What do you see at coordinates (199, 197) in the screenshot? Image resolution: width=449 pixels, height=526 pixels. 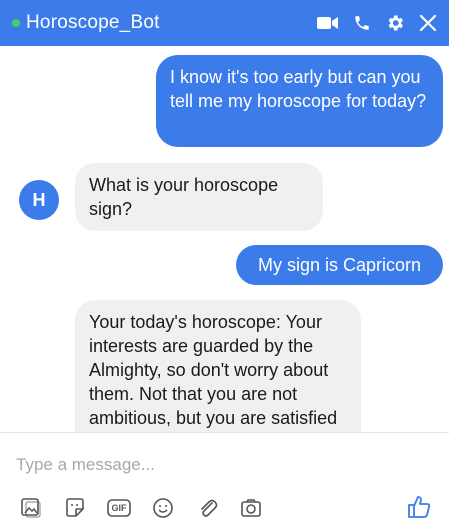 I see `bot-message: What is your horoscope sign?` at bounding box center [199, 197].